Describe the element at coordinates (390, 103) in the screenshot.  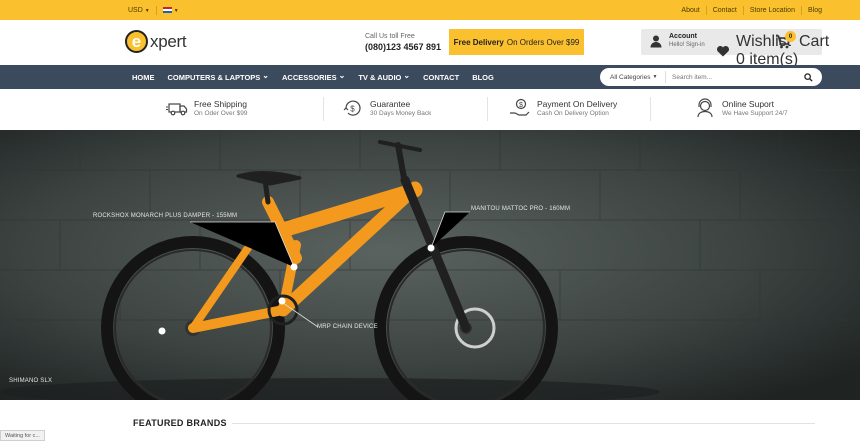
I see `feature-title: Guarantee` at that location.